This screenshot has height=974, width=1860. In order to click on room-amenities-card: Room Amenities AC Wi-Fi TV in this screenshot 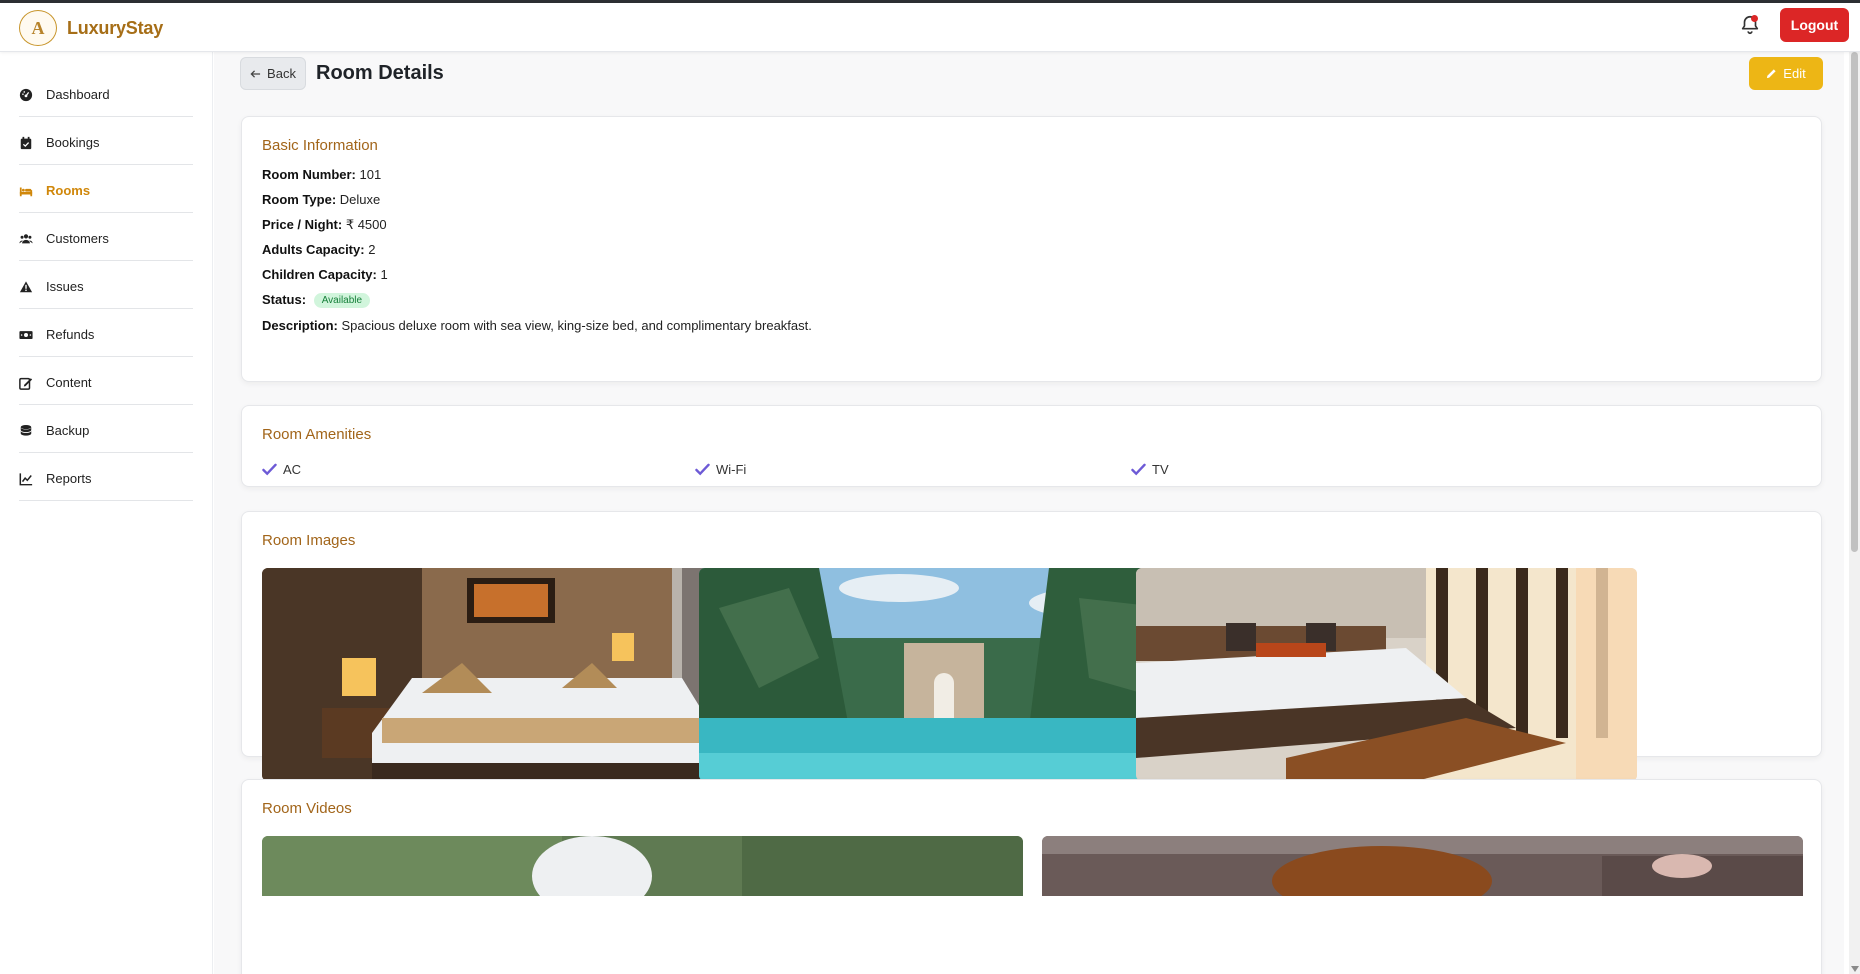, I will do `click(1031, 446)`.